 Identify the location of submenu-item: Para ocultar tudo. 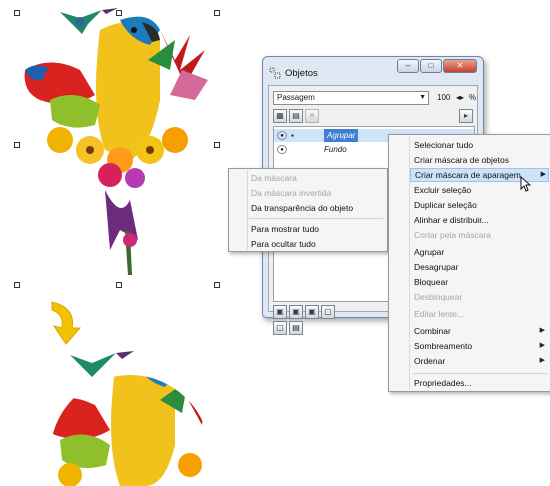
(317, 244).